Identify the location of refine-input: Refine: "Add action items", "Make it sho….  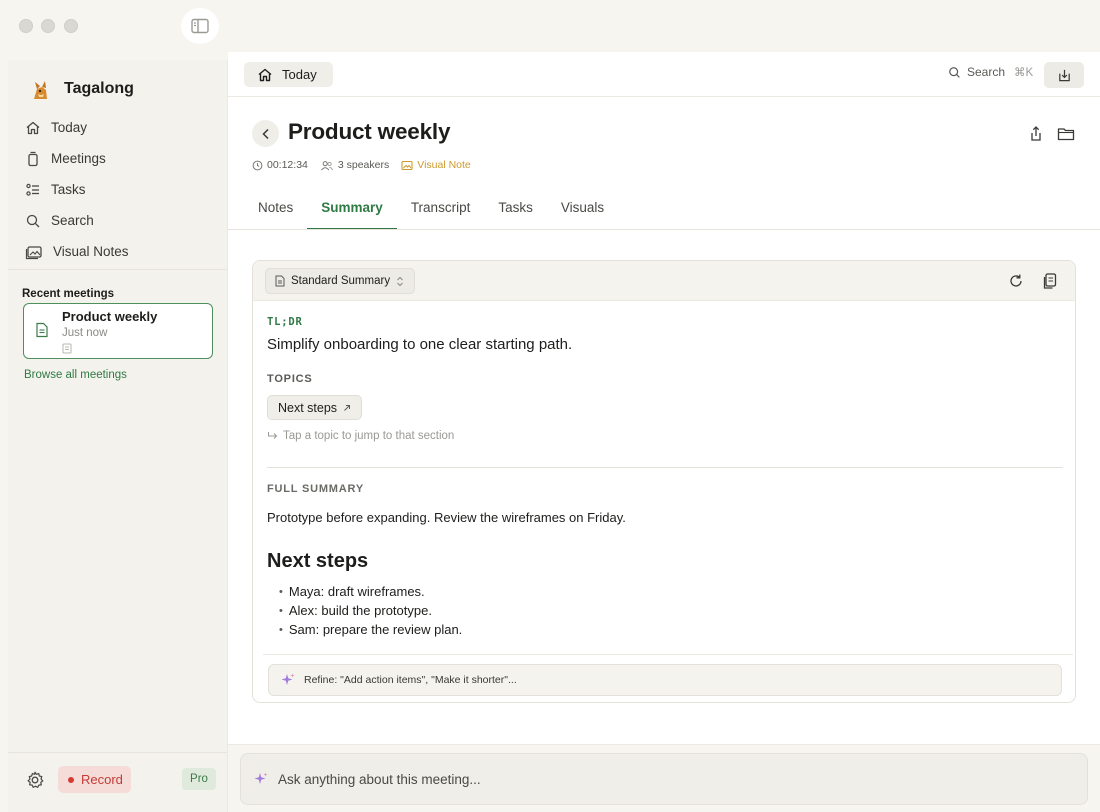
(665, 680).